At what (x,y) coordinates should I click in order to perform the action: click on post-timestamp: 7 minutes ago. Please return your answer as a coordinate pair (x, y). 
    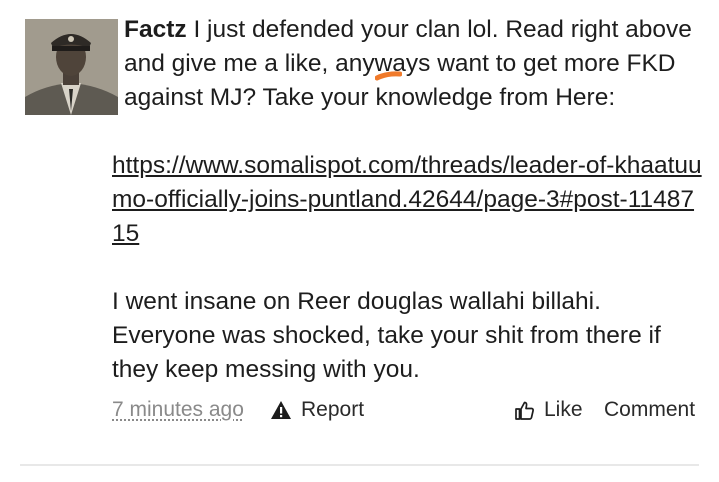
    Looking at the image, I should click on (178, 410).